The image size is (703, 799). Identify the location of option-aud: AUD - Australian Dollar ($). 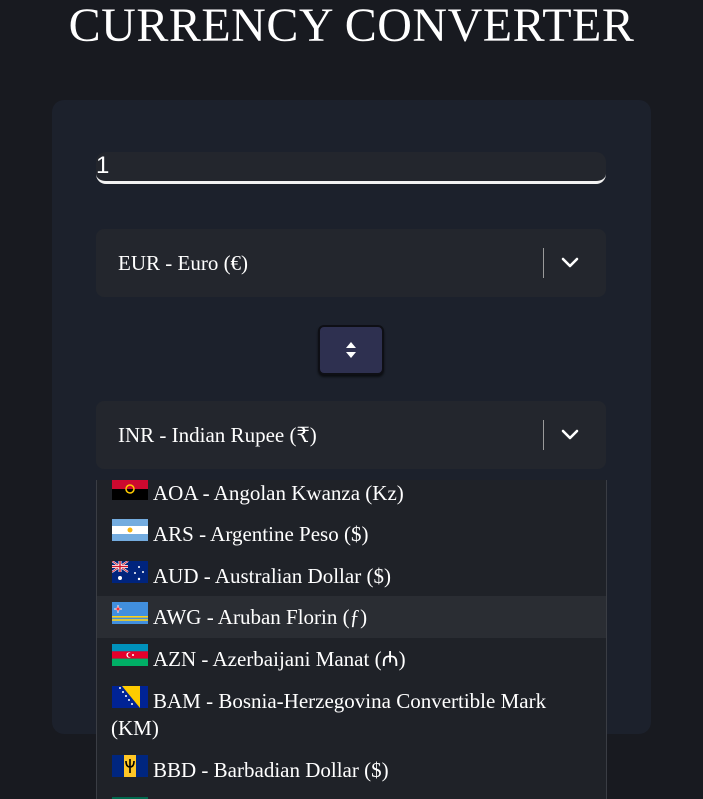
(351, 575).